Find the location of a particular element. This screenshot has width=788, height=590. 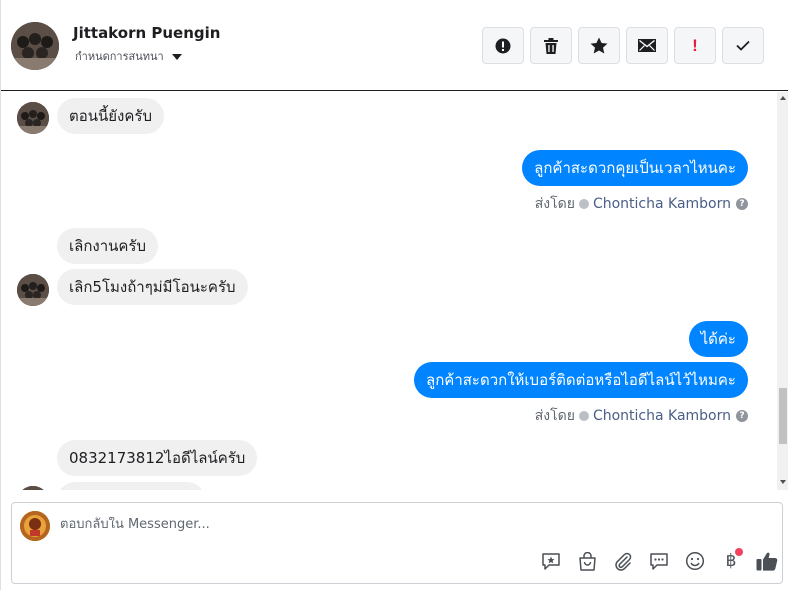

checkmark-icon is located at coordinates (743, 45).